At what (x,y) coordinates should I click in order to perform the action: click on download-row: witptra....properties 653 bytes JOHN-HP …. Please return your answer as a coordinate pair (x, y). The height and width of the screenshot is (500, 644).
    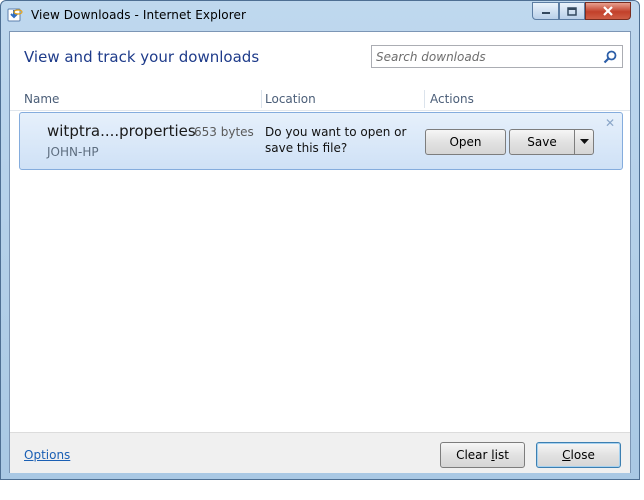
    Looking at the image, I should click on (321, 141).